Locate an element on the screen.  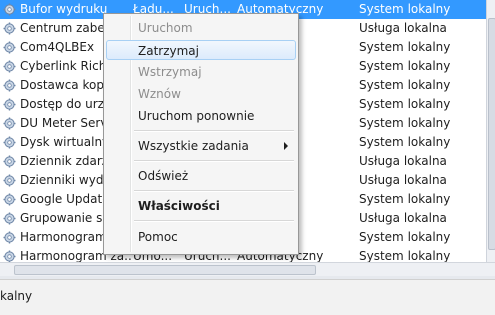
menu-item-help: Pomoc is located at coordinates (201, 237).